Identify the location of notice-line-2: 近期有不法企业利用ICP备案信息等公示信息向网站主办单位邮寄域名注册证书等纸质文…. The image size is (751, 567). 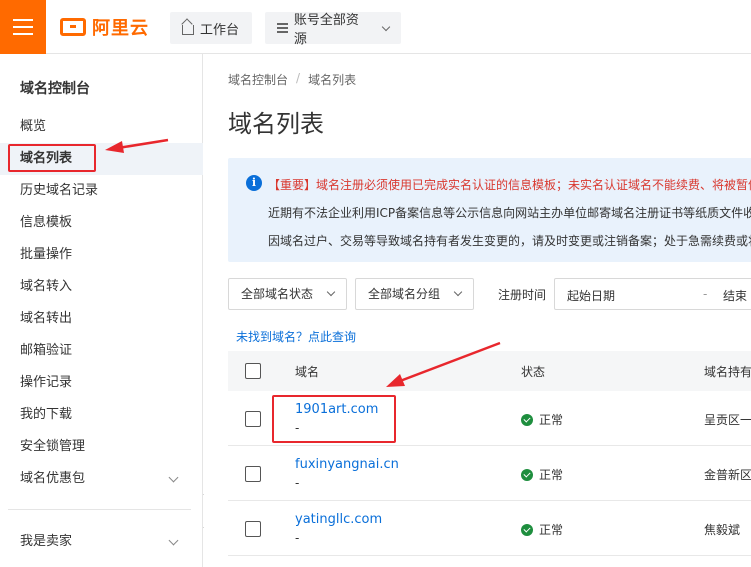
(509, 213).